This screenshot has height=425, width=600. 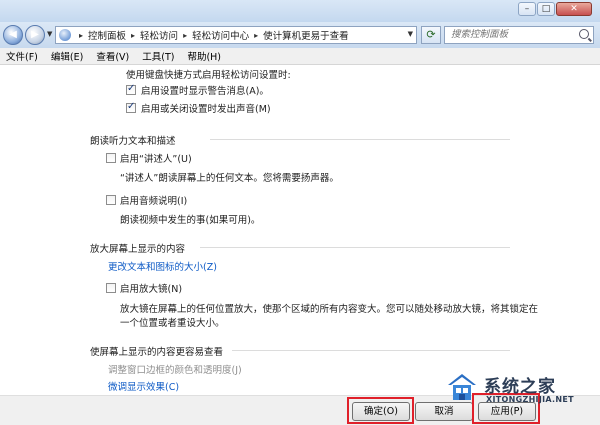 I want to click on arrow-left-icon: ◀, so click(x=13, y=34).